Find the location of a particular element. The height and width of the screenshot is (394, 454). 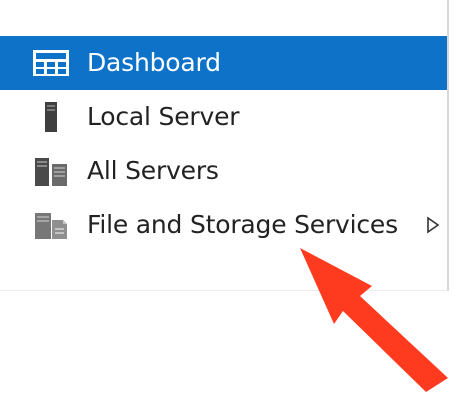

nav-item-label: File and Storage Services is located at coordinates (242, 224).